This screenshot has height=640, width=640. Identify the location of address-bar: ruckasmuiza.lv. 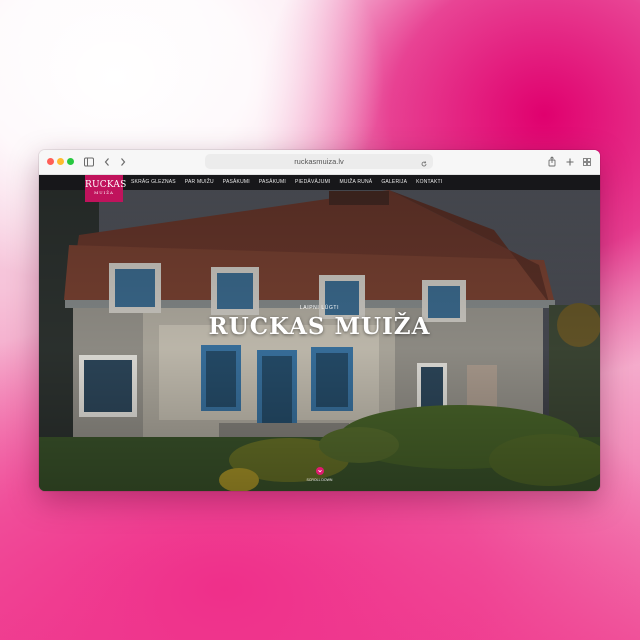
(319, 161).